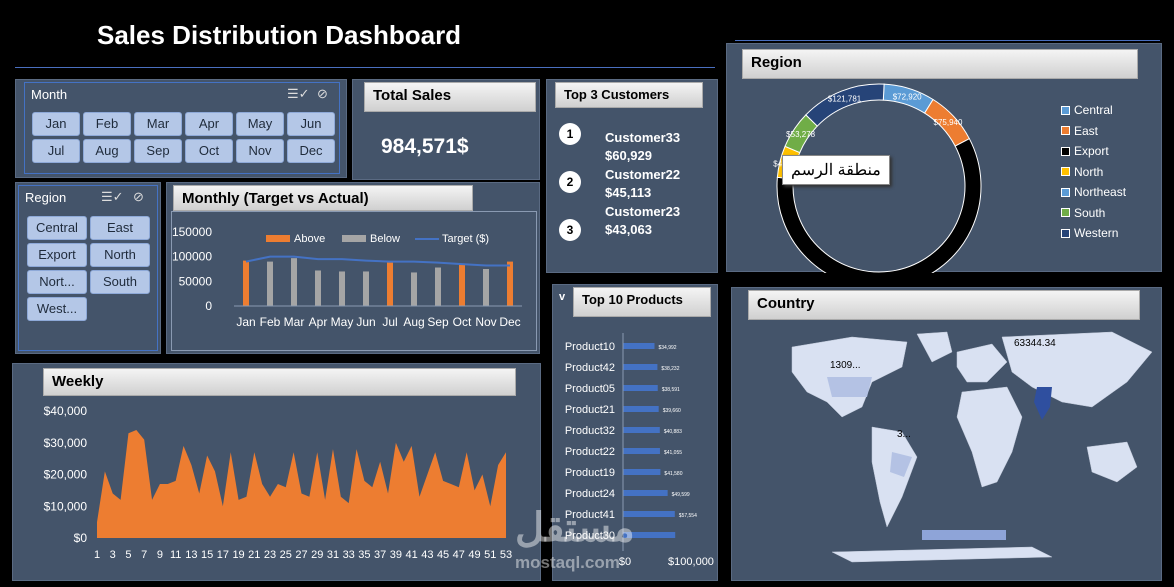 This screenshot has width=1174, height=587. Describe the element at coordinates (107, 151) in the screenshot. I see `month-button-aug: Aug` at that location.